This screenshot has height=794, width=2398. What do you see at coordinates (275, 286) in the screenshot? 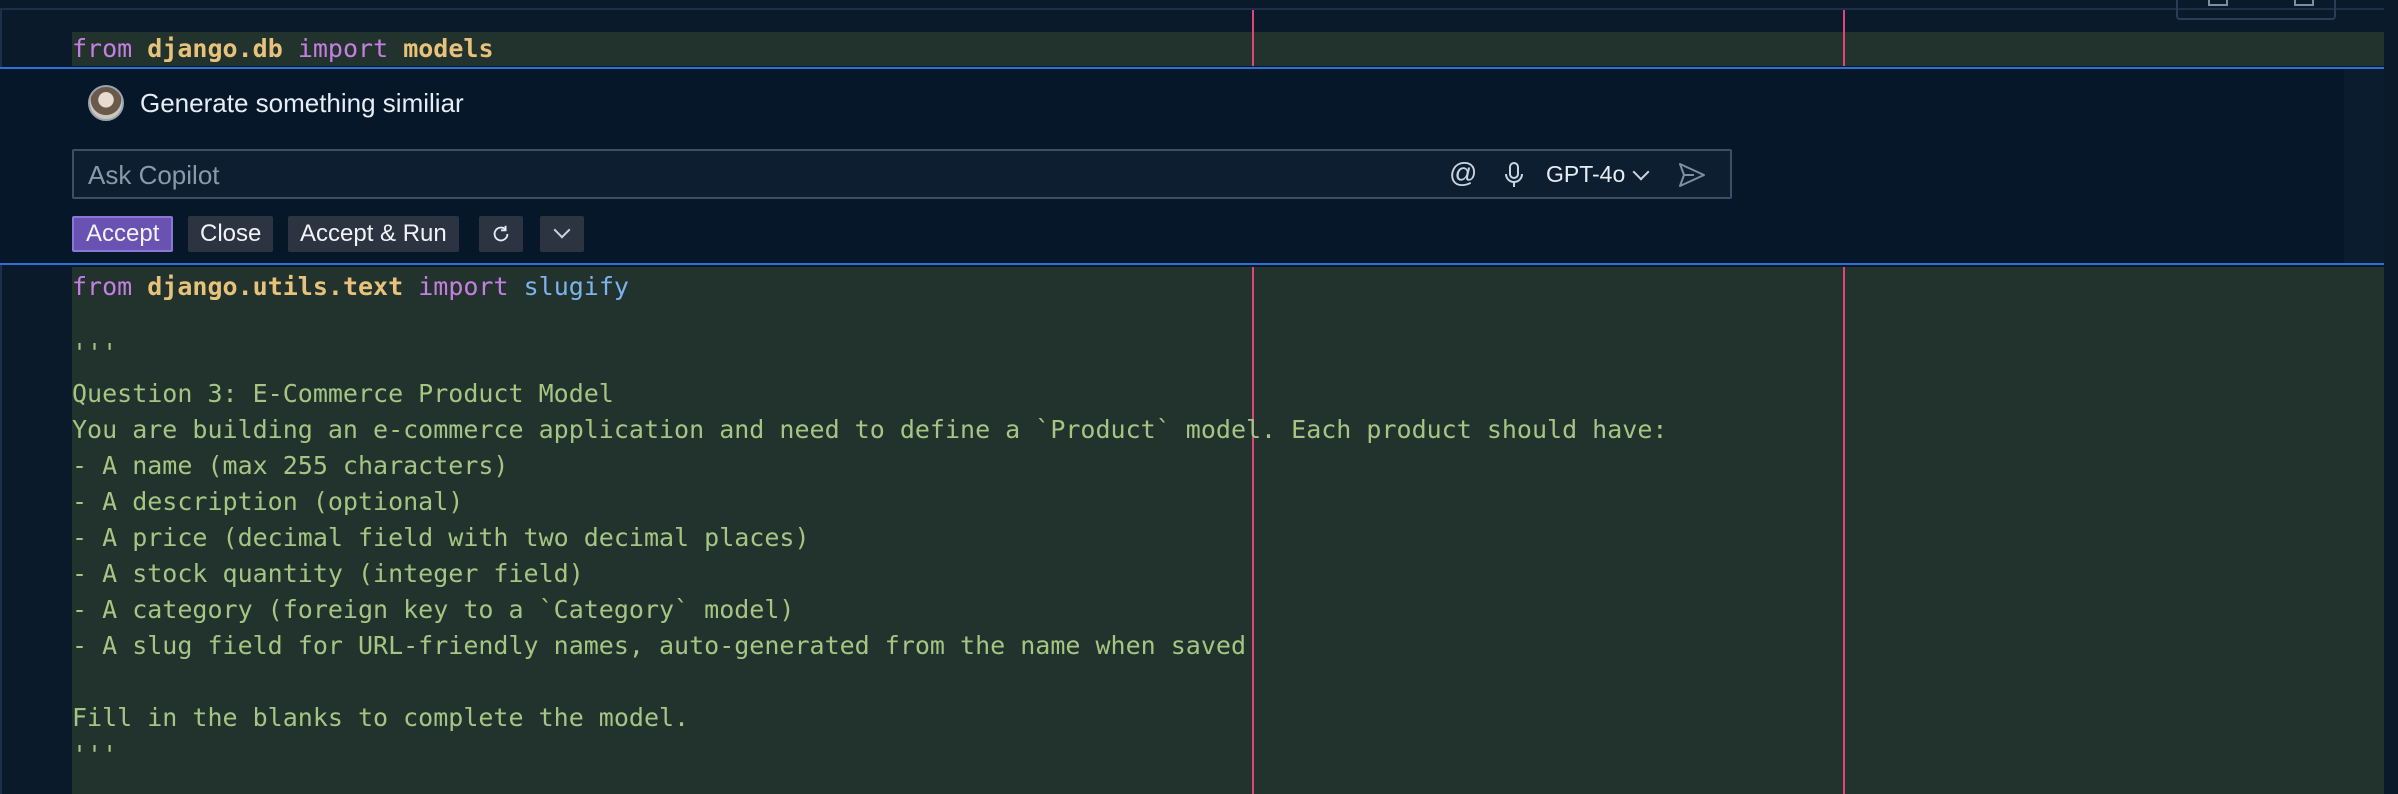
I see `module-name: django.utils.text` at bounding box center [275, 286].